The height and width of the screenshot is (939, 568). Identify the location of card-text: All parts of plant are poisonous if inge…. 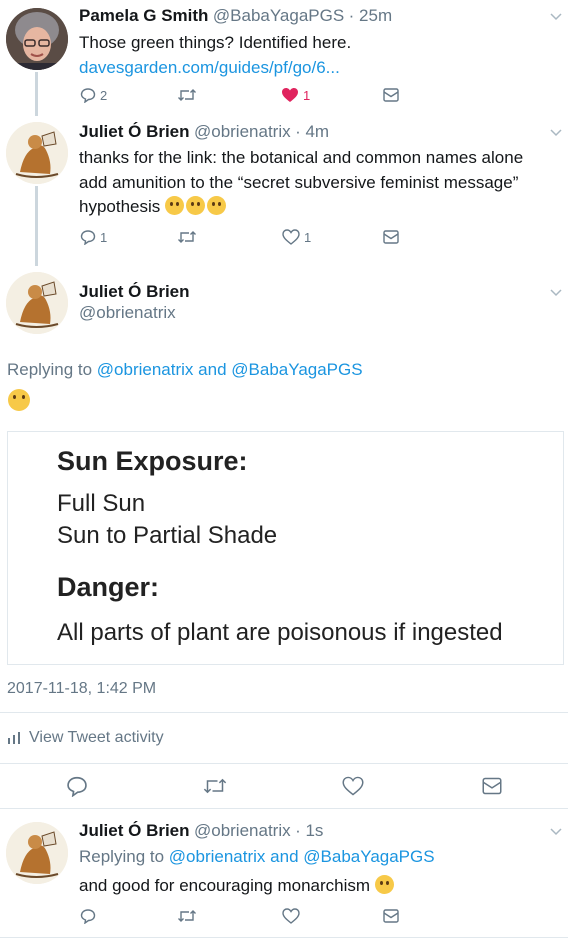
(280, 632).